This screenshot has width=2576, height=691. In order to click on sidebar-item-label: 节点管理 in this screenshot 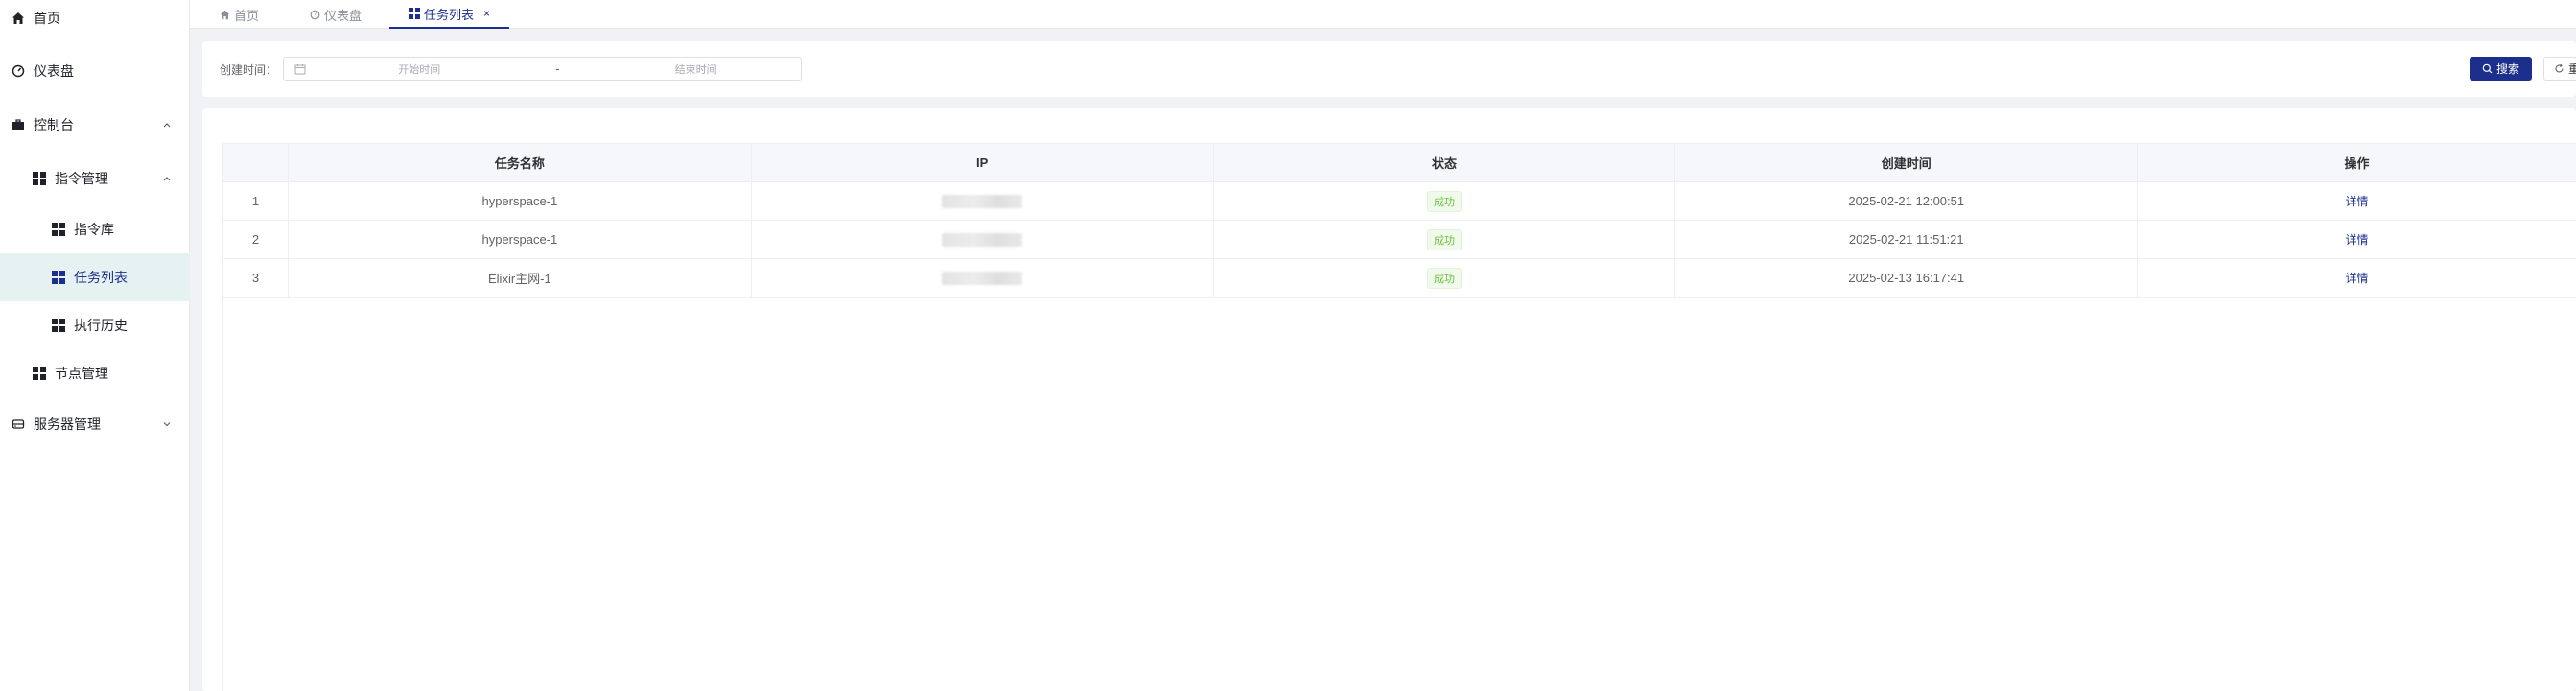, I will do `click(81, 373)`.